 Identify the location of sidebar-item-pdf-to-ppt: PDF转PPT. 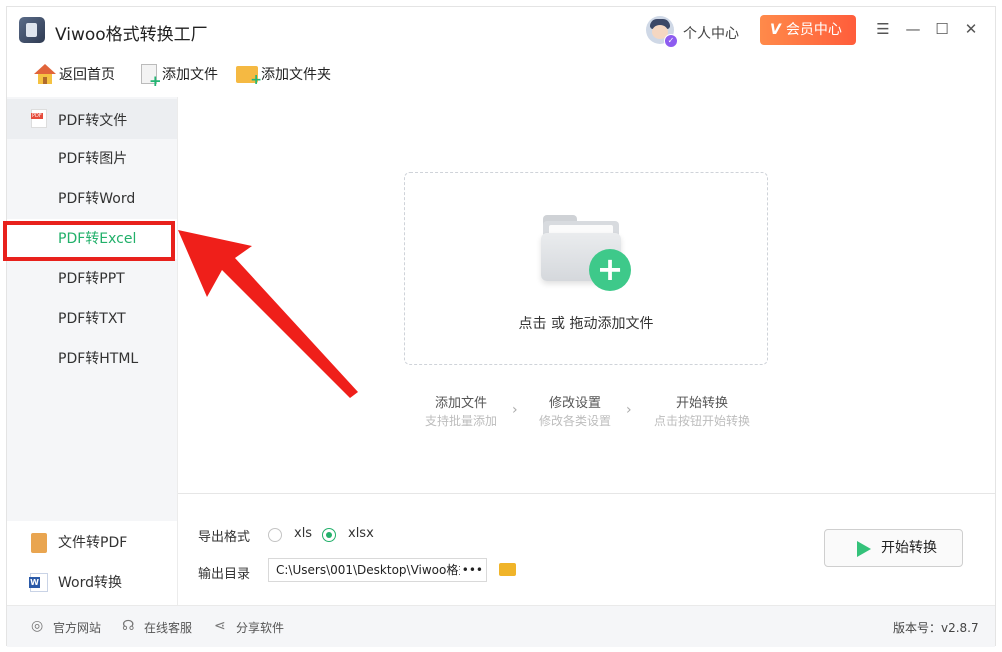
(92, 279).